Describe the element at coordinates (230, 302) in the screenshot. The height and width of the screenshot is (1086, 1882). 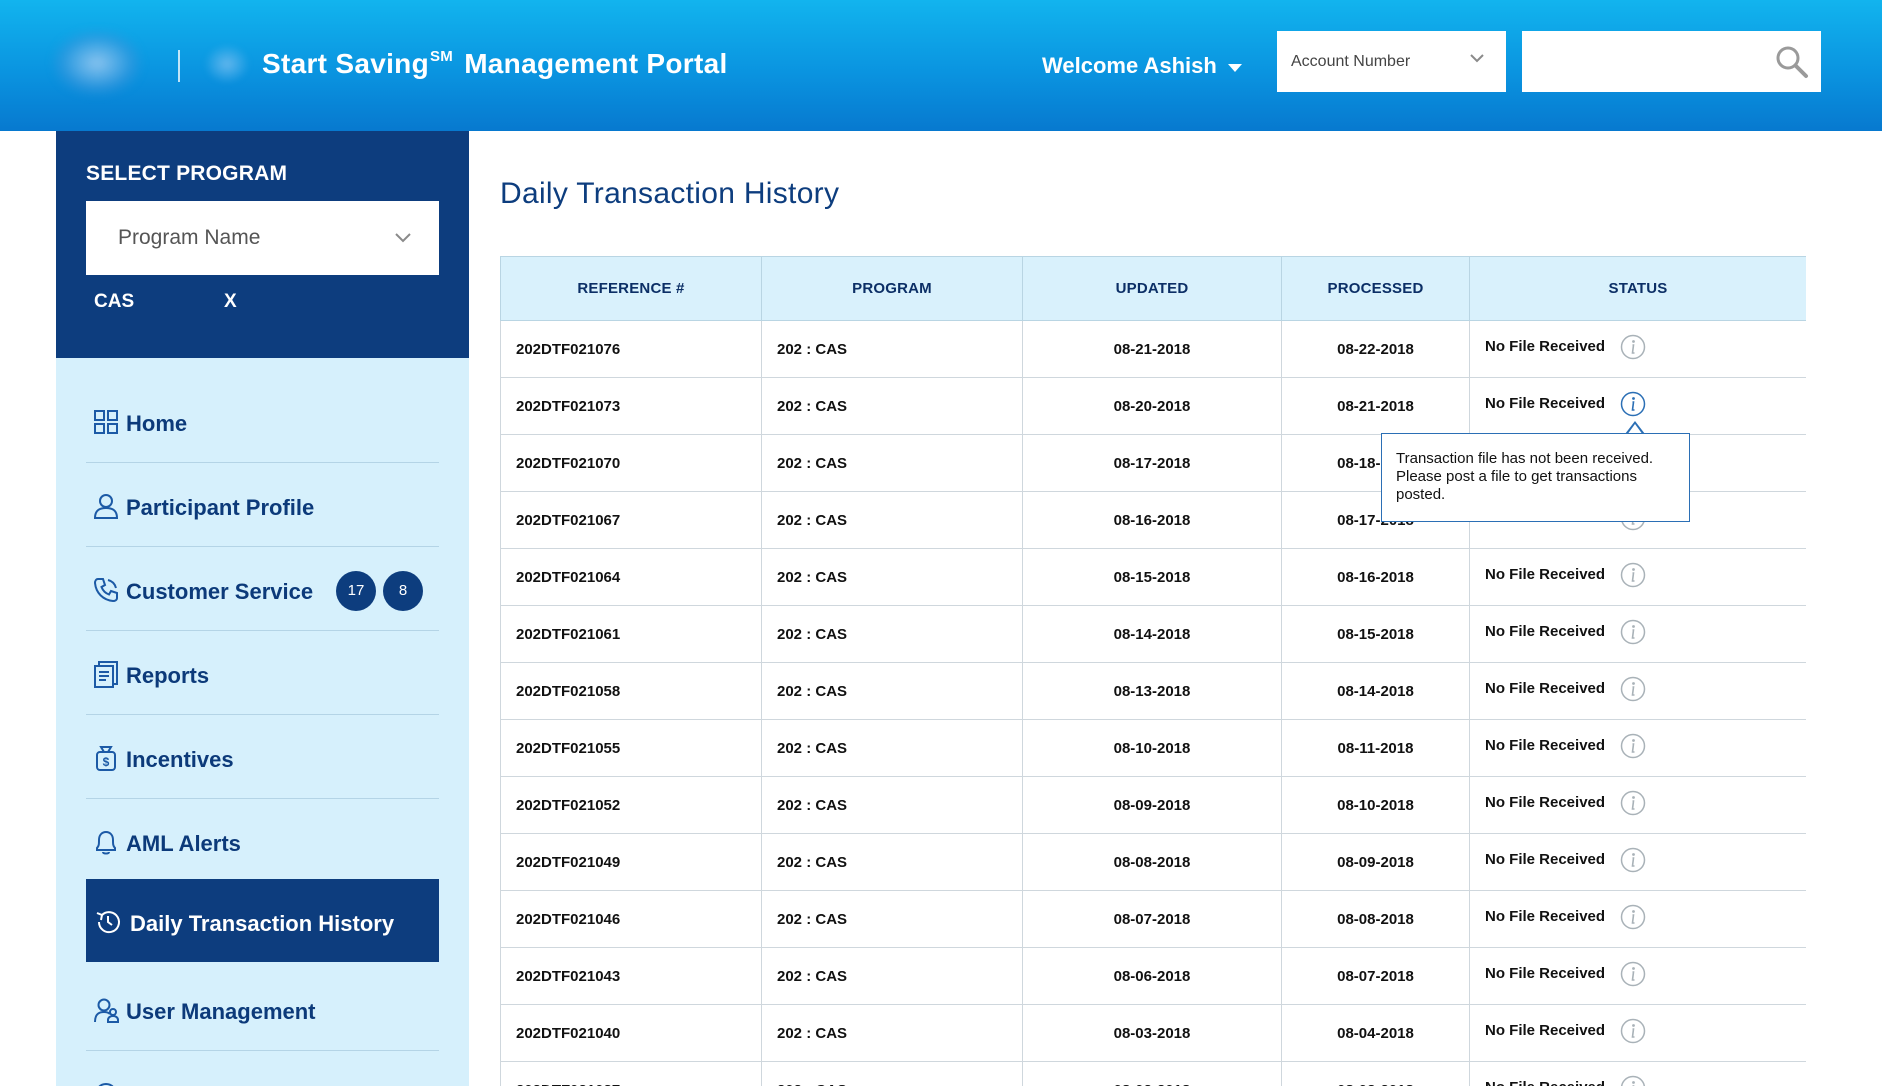
I see `remove-program-button: X` at that location.